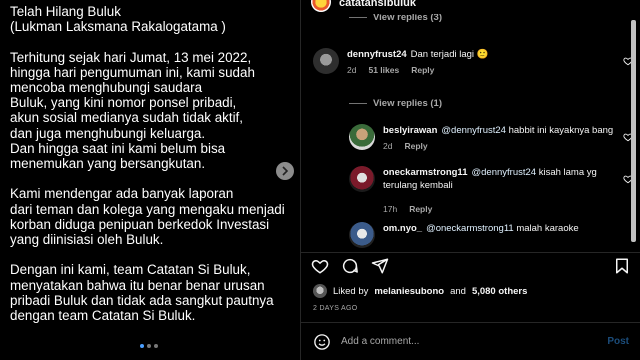 Image resolution: width=640 pixels, height=360 pixels. I want to click on post-date: 2 DAYS AGO, so click(335, 308).